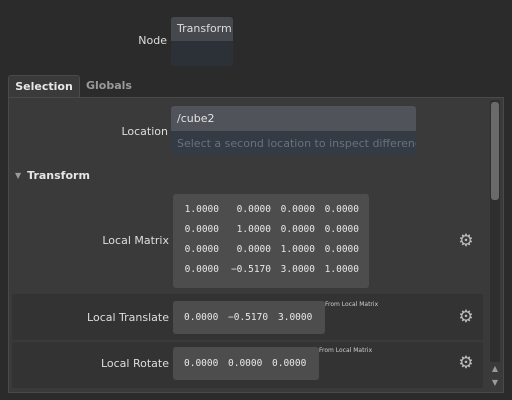 This screenshot has height=400, width=512. Describe the element at coordinates (135, 240) in the screenshot. I see `local-matrix-label: Local Matrix` at that location.